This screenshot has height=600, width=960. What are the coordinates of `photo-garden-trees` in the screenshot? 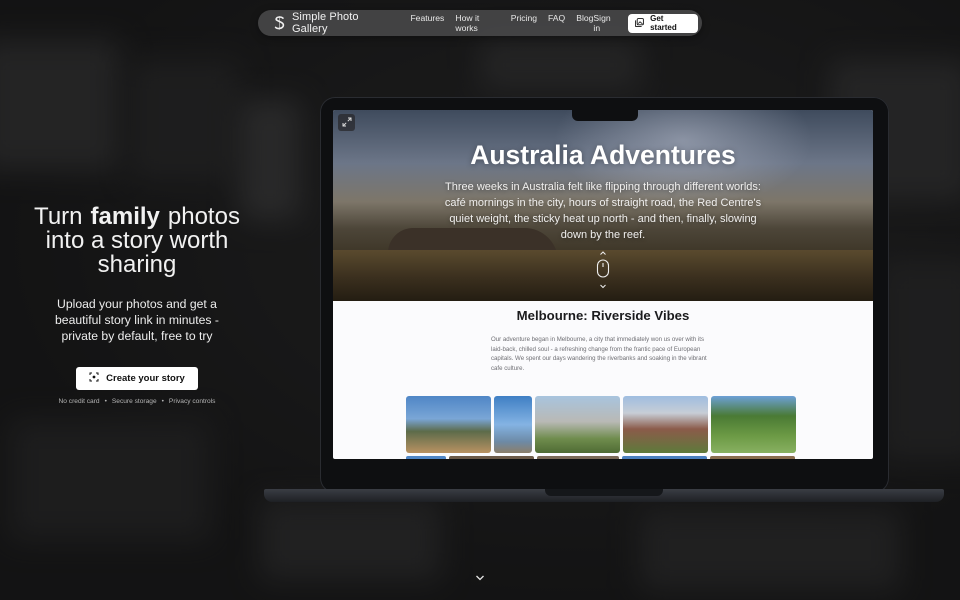 It's located at (753, 424).